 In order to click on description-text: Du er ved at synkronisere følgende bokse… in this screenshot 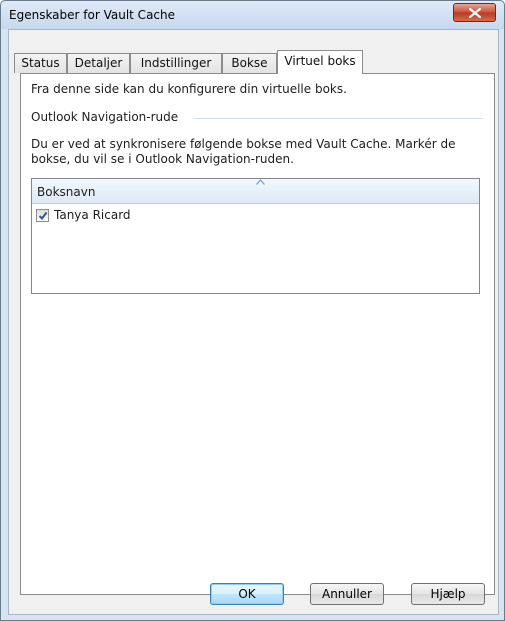, I will do `click(243, 151)`.